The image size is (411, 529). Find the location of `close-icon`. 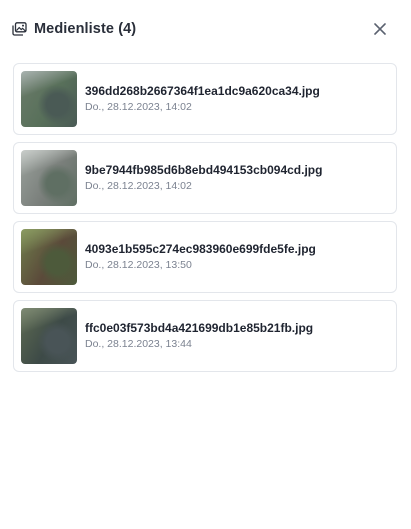

close-icon is located at coordinates (380, 29).